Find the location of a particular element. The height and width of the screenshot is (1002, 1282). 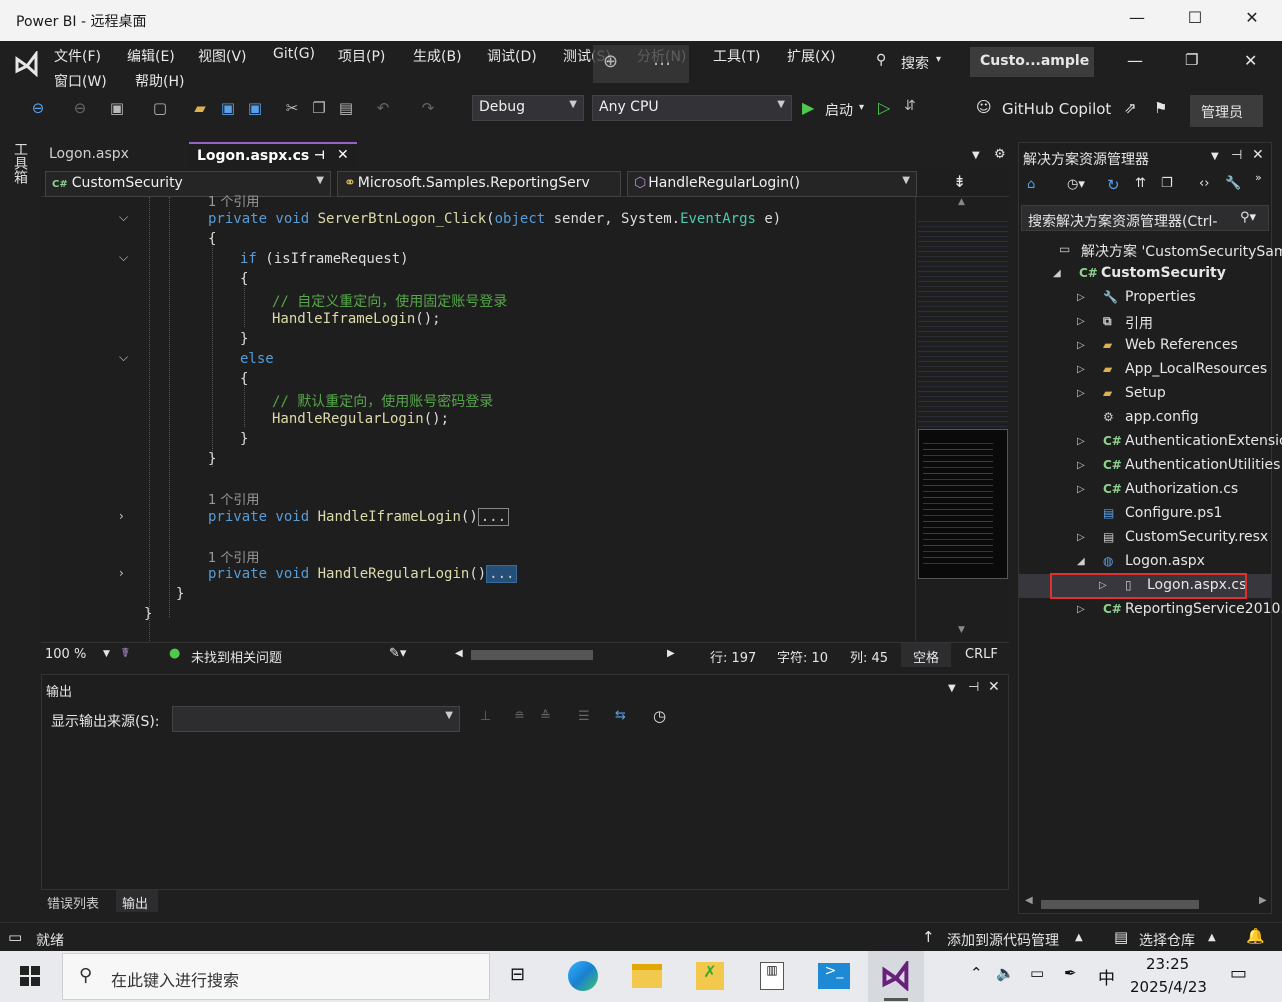

line-ending: CRLF is located at coordinates (981, 654).